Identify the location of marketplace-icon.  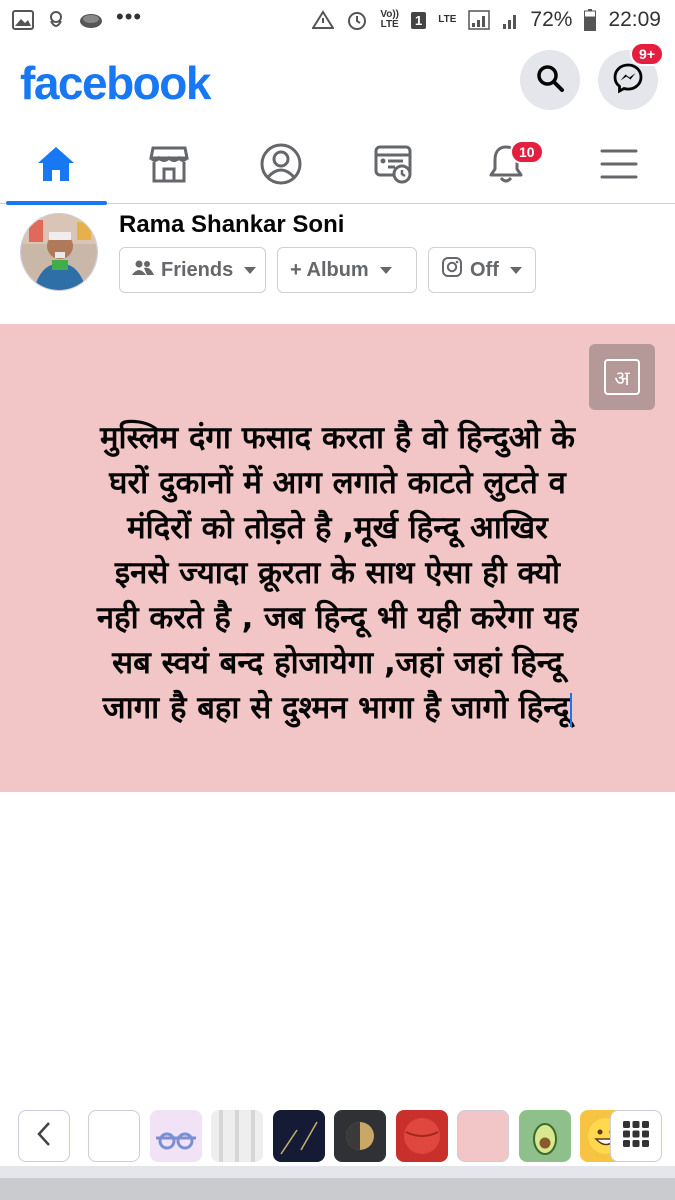
(169, 166).